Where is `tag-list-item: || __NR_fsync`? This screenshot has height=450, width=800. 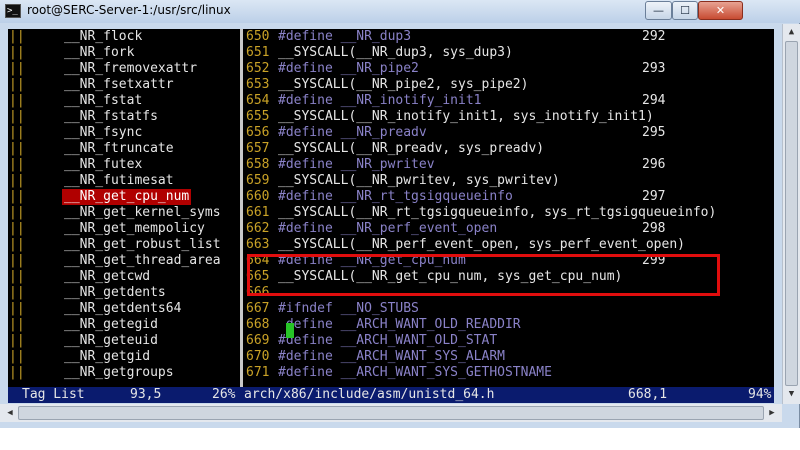 tag-list-item: || __NR_fsync is located at coordinates (124, 133).